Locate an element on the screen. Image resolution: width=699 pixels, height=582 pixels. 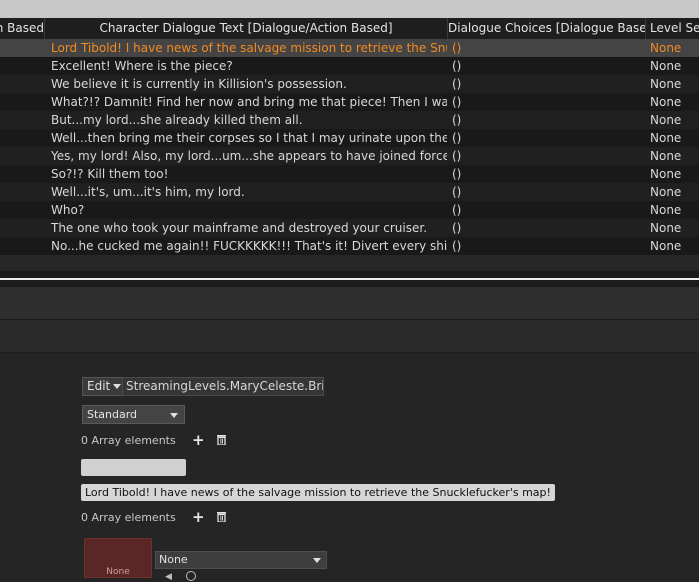
dialogue-text-cell: Who? is located at coordinates (249, 210).